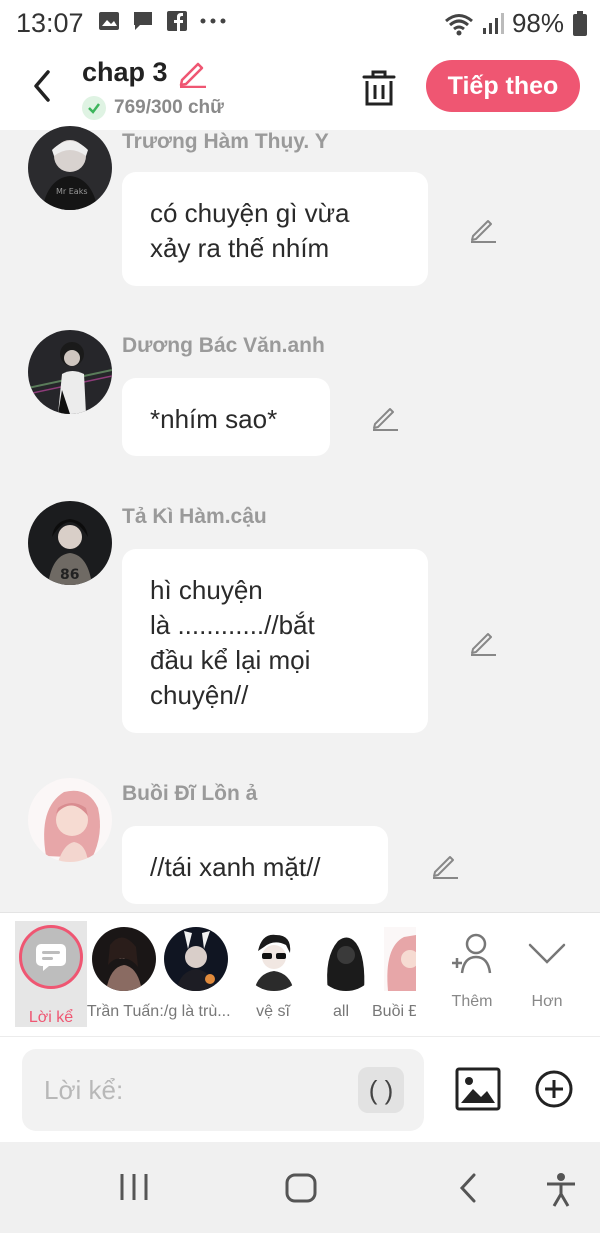 The height and width of the screenshot is (1233, 600). I want to click on avatar: 86, so click(70, 543).